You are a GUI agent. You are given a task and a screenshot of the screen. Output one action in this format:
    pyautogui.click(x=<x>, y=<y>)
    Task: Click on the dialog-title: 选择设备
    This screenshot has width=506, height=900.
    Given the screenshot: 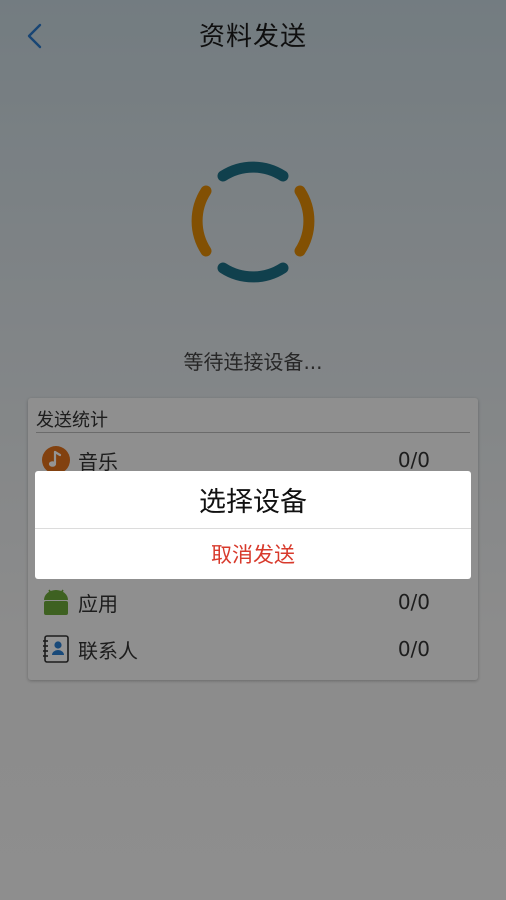 What is the action you would take?
    pyautogui.click(x=253, y=500)
    